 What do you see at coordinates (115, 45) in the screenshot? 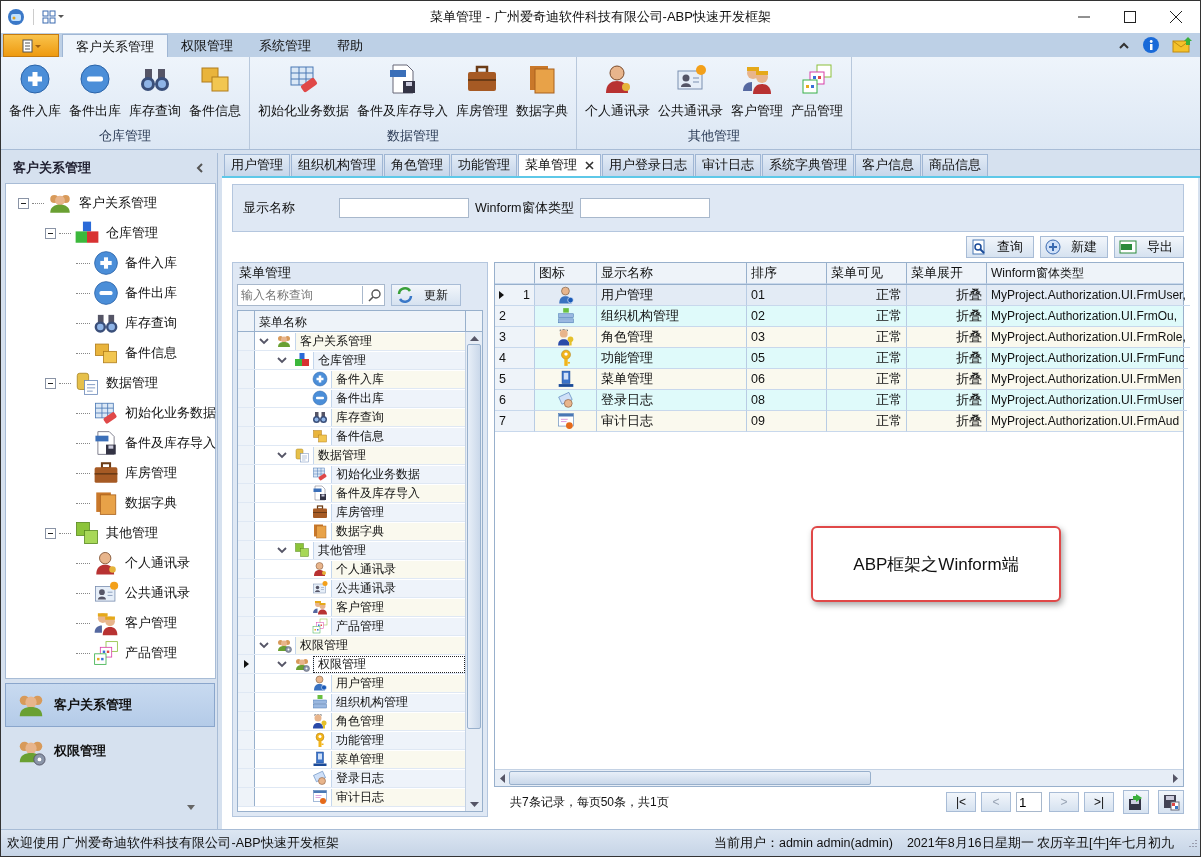
I see `ribbon-tab: 客户关系管理` at bounding box center [115, 45].